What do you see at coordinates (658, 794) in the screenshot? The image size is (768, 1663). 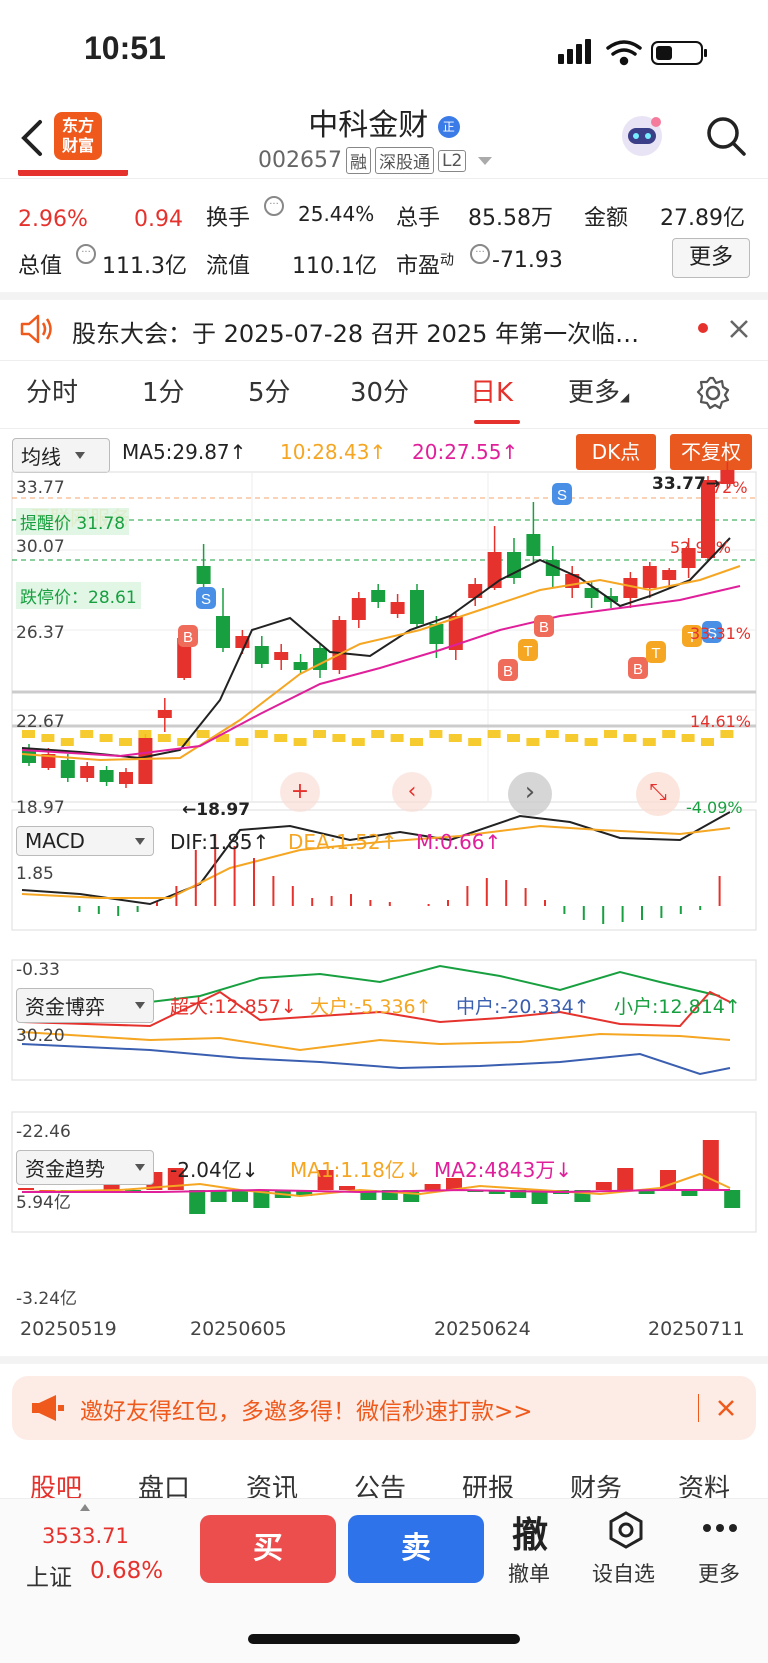 I see `fullscreen-icon: ⤡` at bounding box center [658, 794].